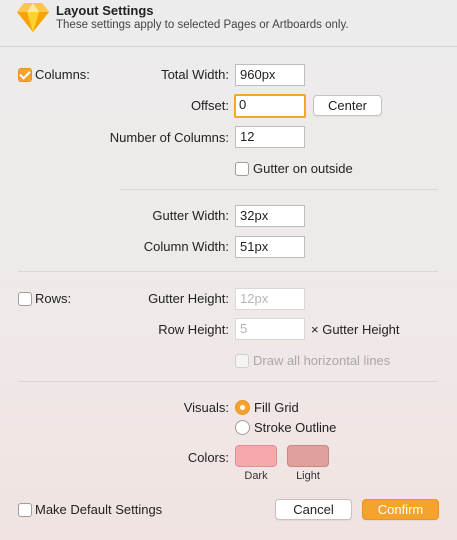 Image resolution: width=457 pixels, height=540 pixels. I want to click on fill-grid-label: Fill Grid, so click(276, 407).